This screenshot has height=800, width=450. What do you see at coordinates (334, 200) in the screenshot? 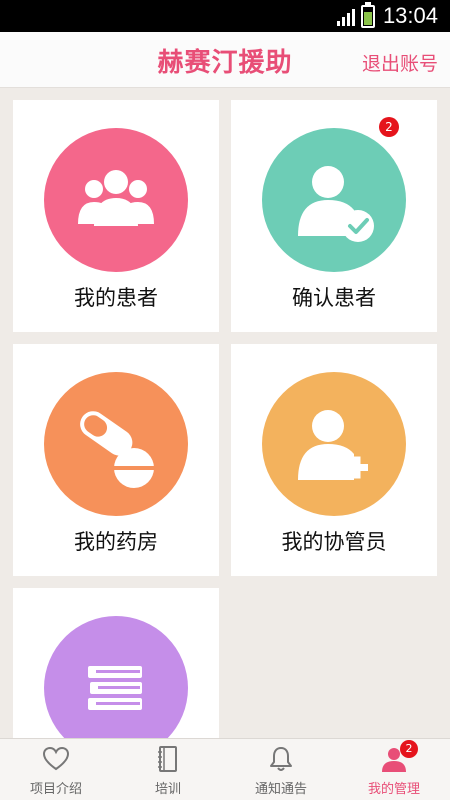
I see `user-check-icon` at bounding box center [334, 200].